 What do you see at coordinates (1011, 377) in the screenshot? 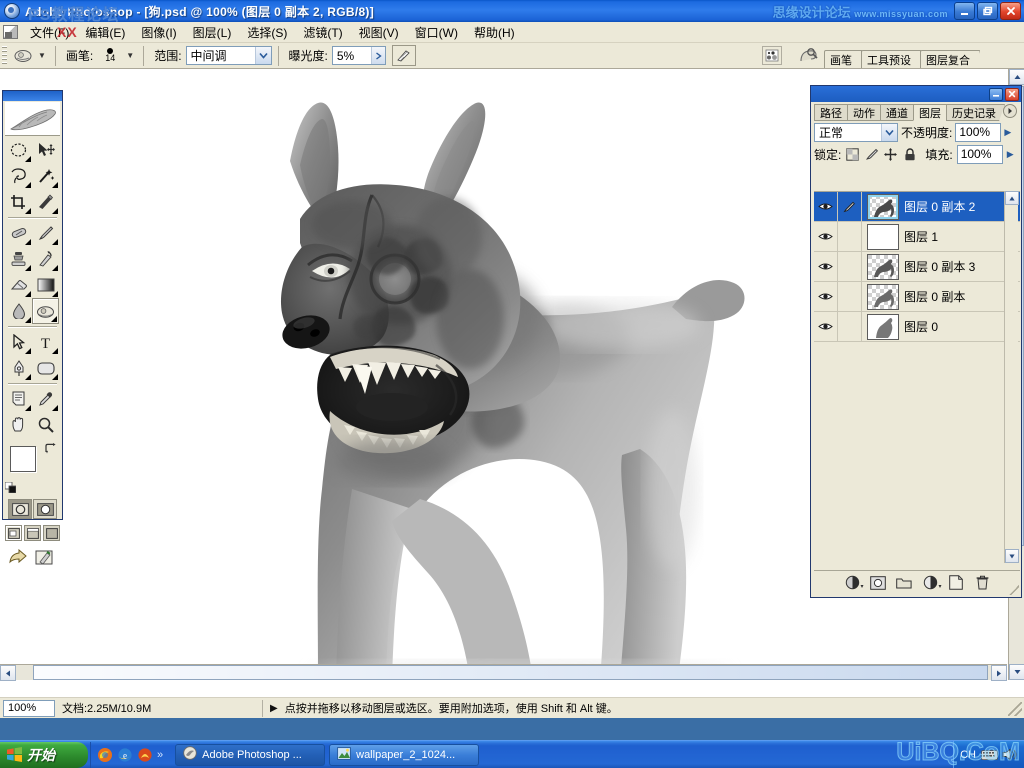
I see `layer-list-scrollbar` at bounding box center [1011, 377].